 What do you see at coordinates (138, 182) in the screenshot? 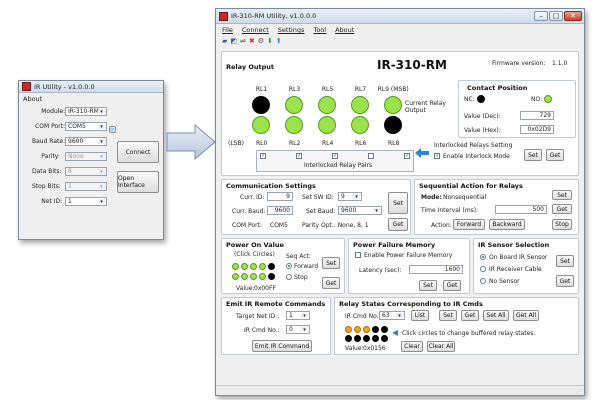
I see `open-interface-button: Open Interface` at bounding box center [138, 182].